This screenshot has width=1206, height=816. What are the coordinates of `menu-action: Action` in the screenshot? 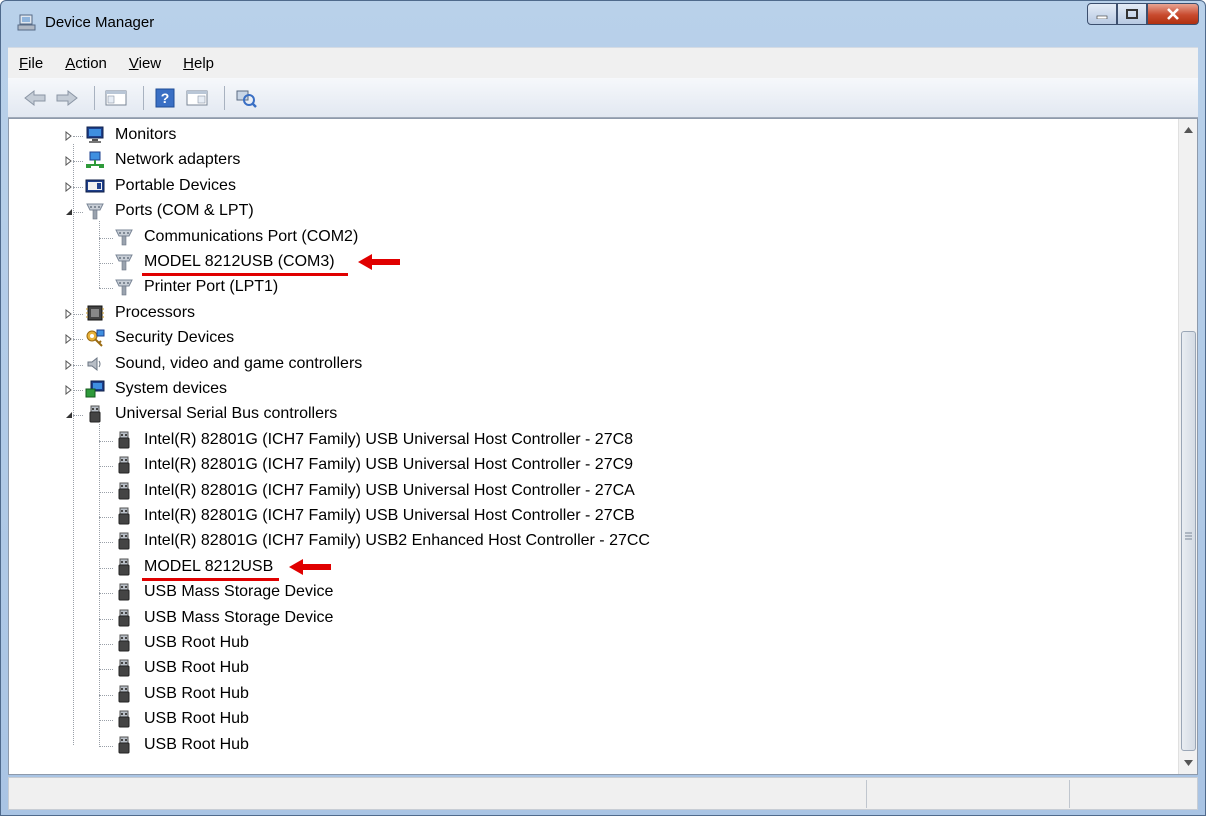 It's located at (86, 63).